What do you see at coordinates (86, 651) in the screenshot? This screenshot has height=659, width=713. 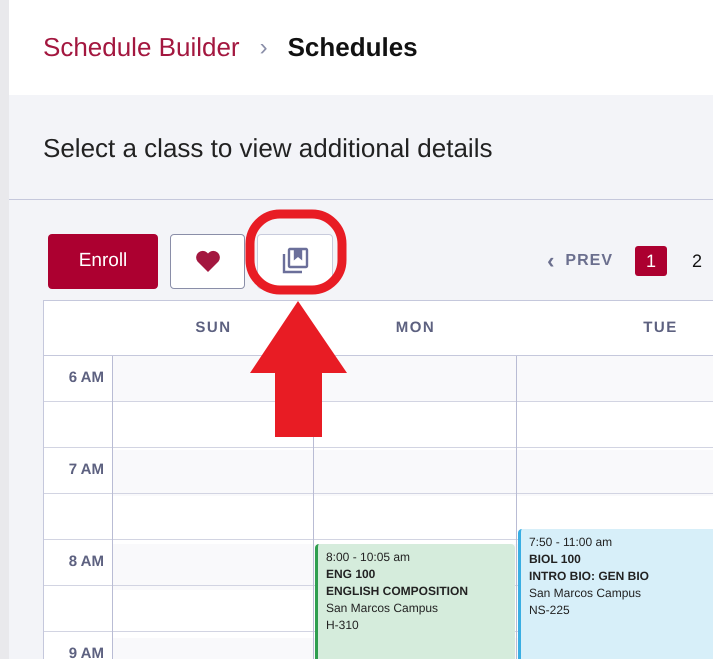 I see `time-label: 9 AM` at bounding box center [86, 651].